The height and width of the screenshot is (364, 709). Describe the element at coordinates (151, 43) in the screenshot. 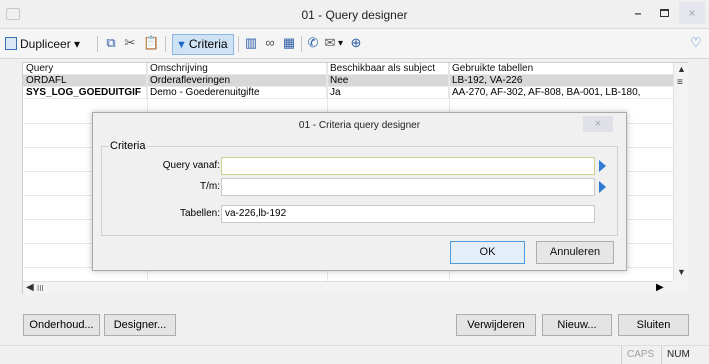

I see `paste-icon: 📋` at that location.